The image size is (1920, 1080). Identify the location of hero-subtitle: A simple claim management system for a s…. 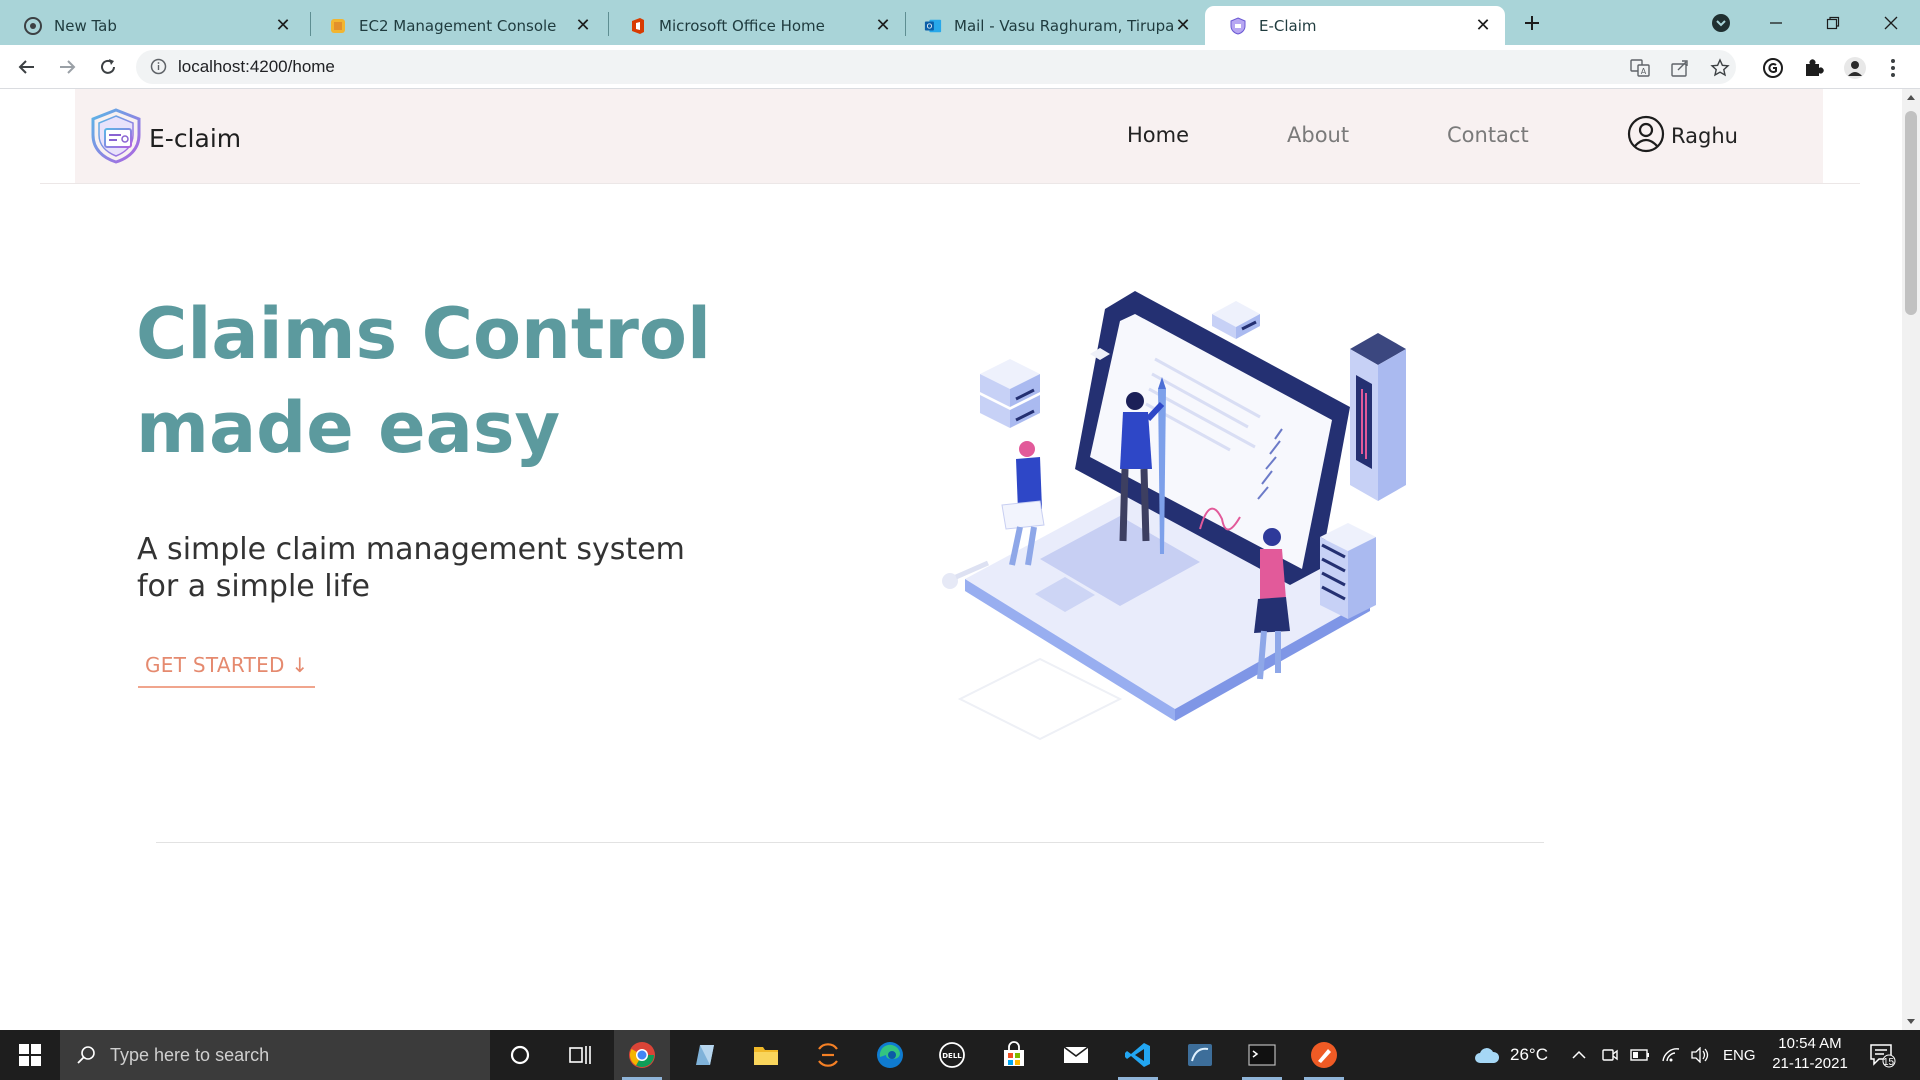
(457, 568).